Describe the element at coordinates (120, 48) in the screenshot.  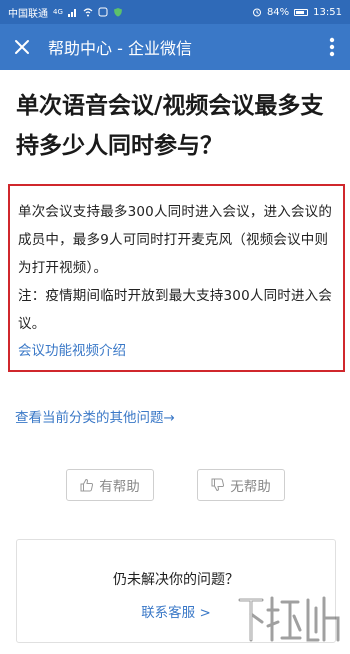
I see `page-header-title: 帮助中心 - 企业微信` at that location.